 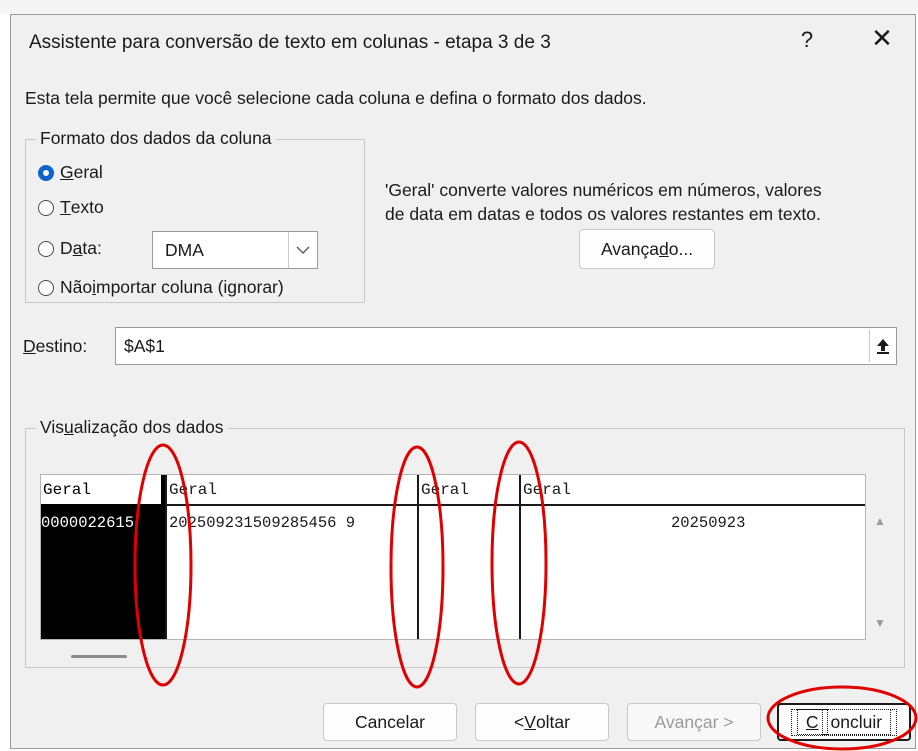 I want to click on column-format-legend: Formato dos dados da coluna, so click(x=156, y=138).